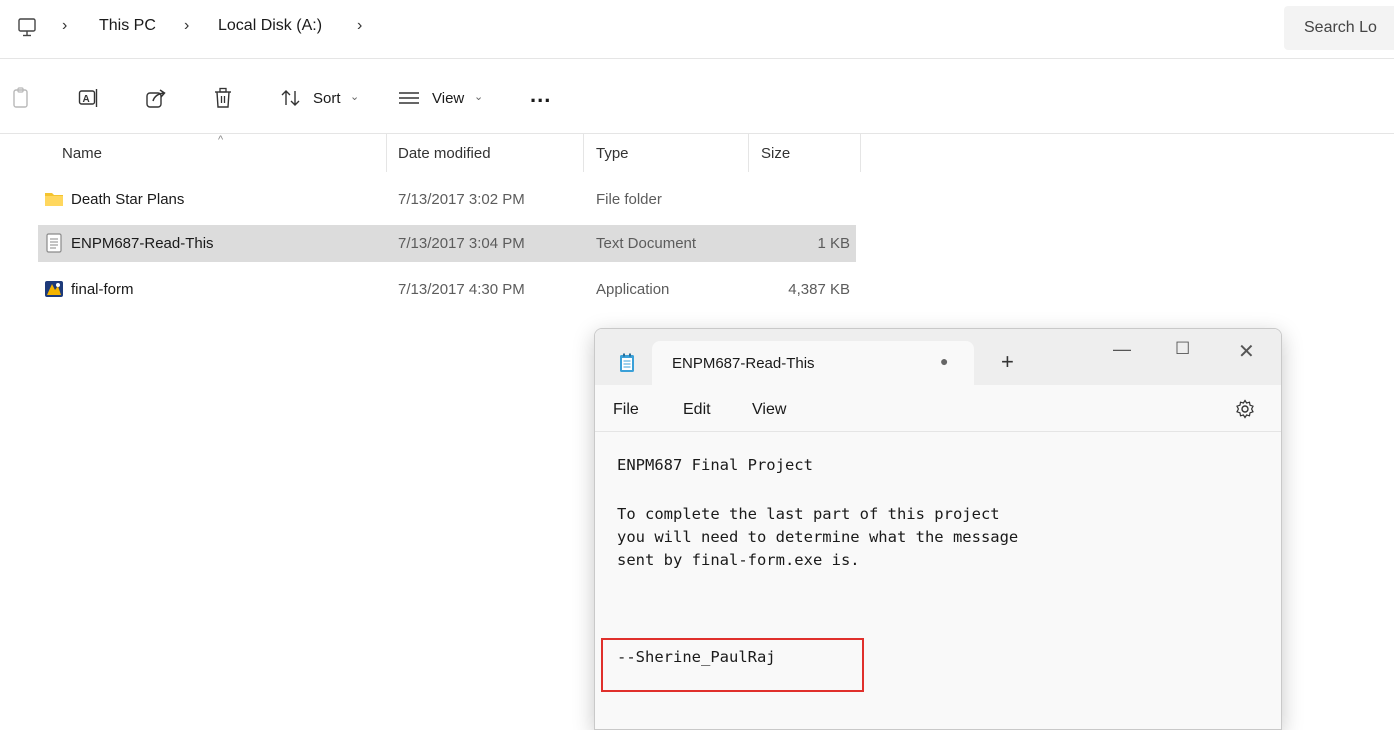 This screenshot has height=730, width=1394. I want to click on file-date: 7/13/2017 3:02 PM, so click(461, 199).